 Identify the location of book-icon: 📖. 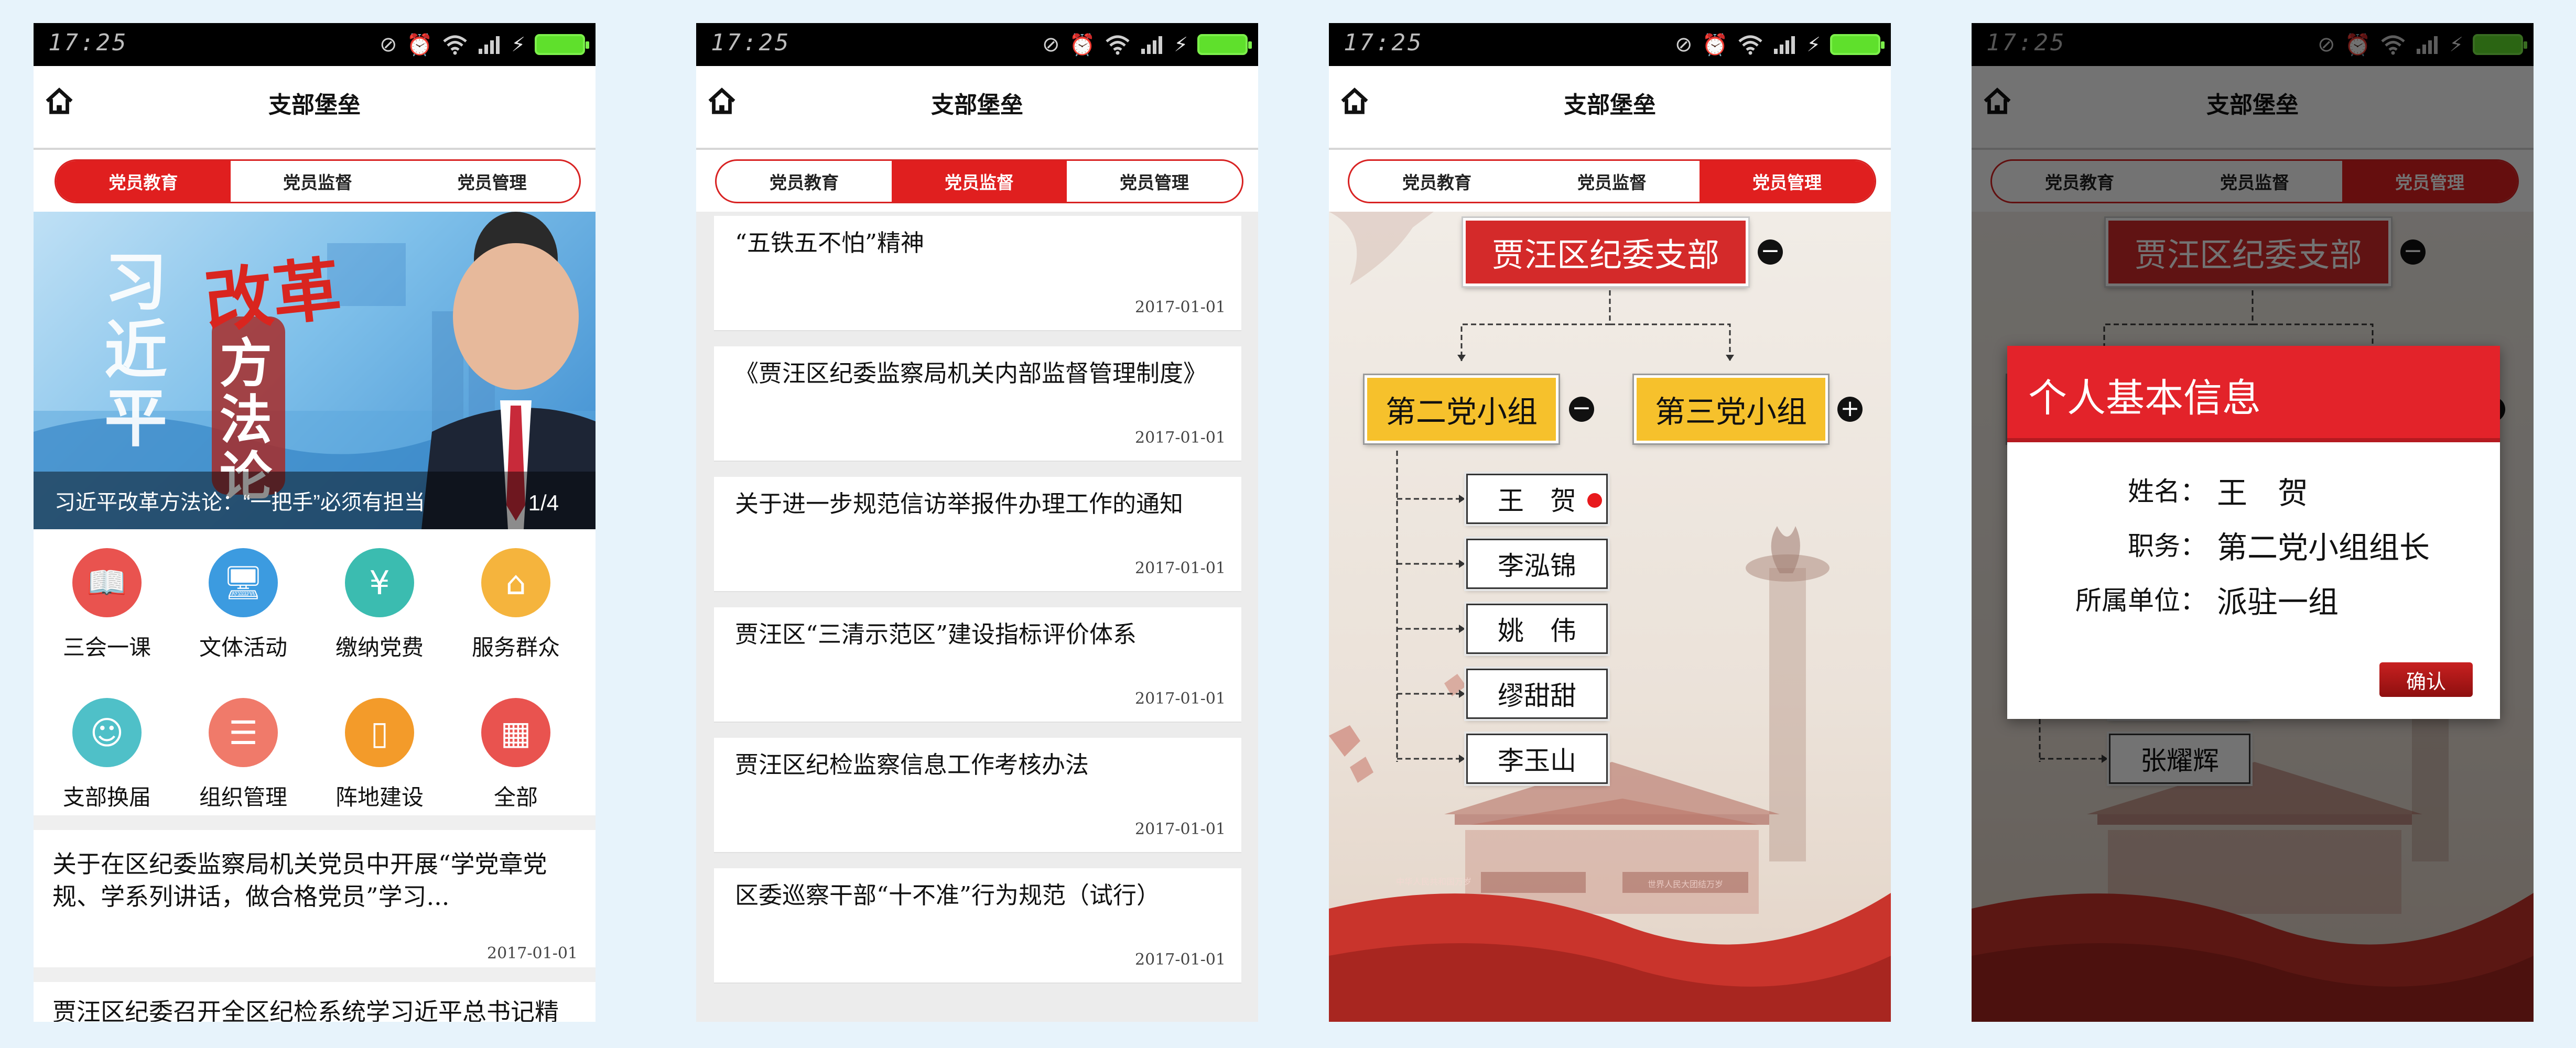
(107, 583).